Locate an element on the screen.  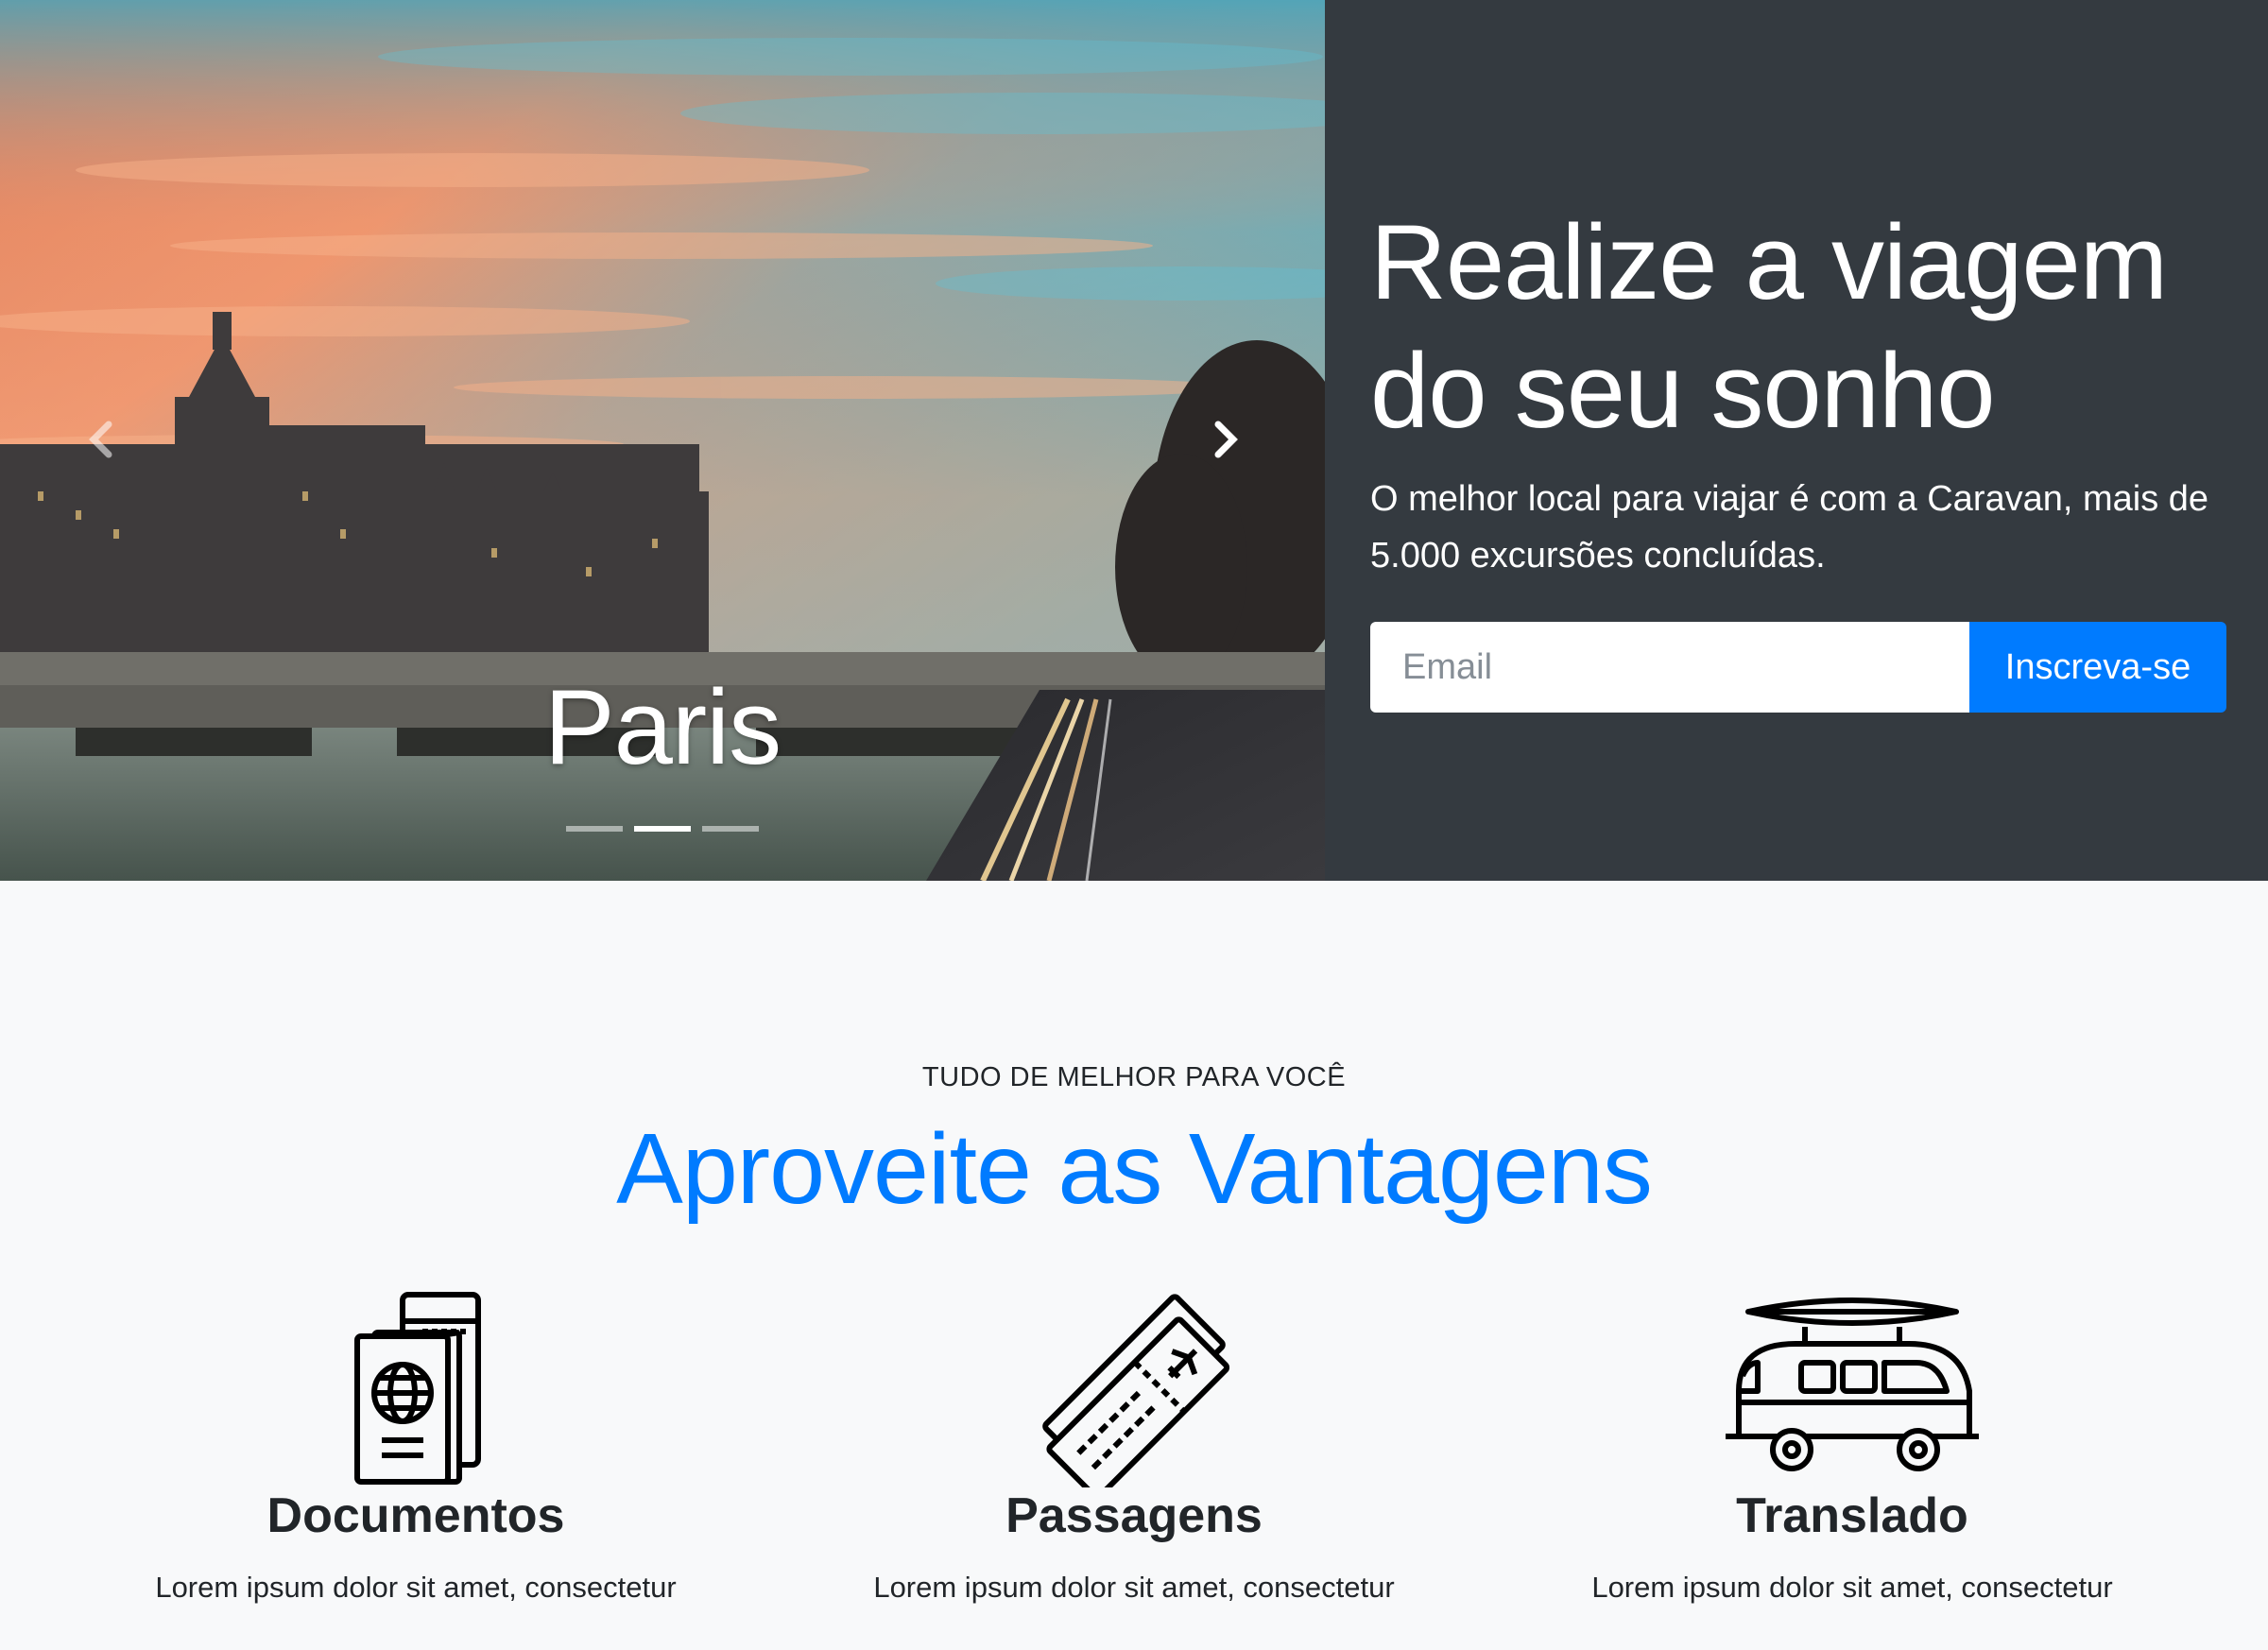
carousel-indicator-active is located at coordinates (662, 829).